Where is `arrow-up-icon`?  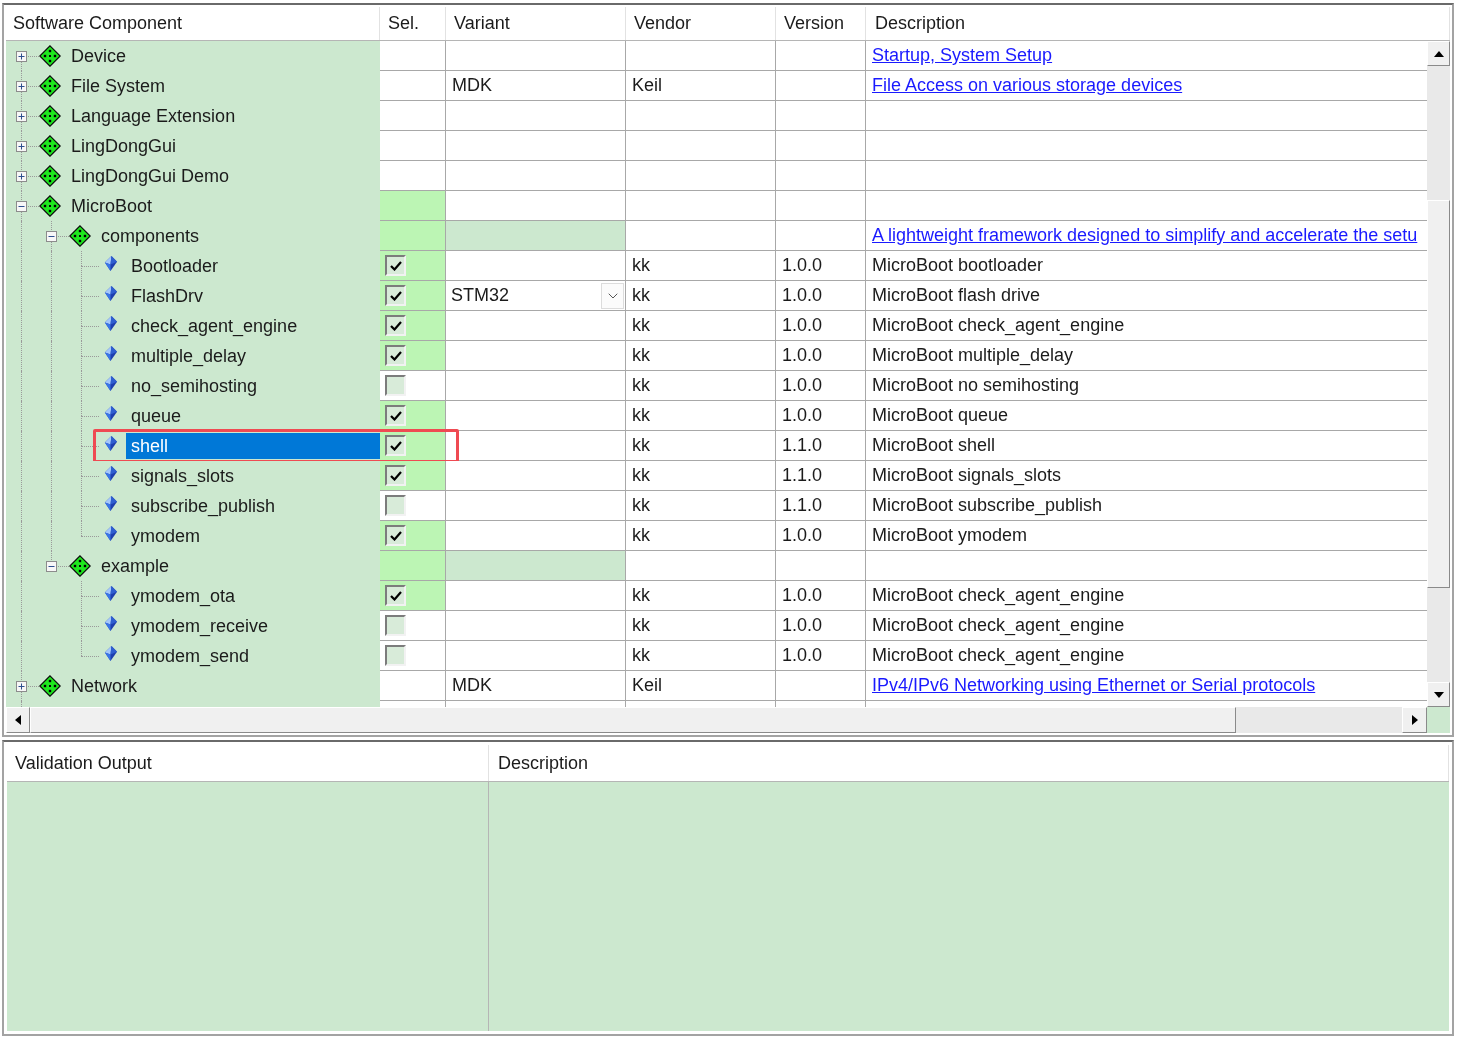
arrow-up-icon is located at coordinates (1438, 53).